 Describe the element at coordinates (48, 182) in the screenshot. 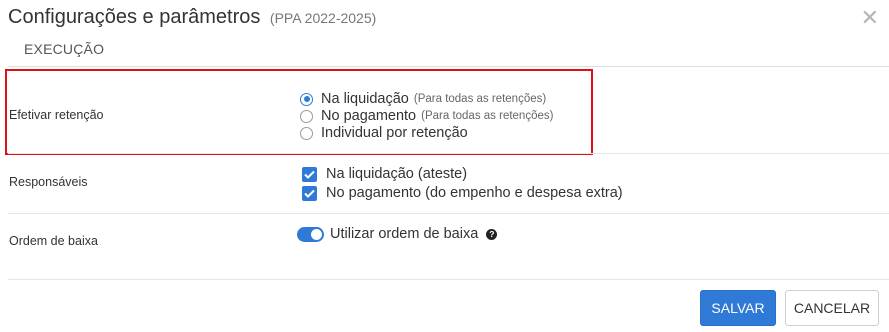

I see `responsaveis-label: Responsáveis` at that location.